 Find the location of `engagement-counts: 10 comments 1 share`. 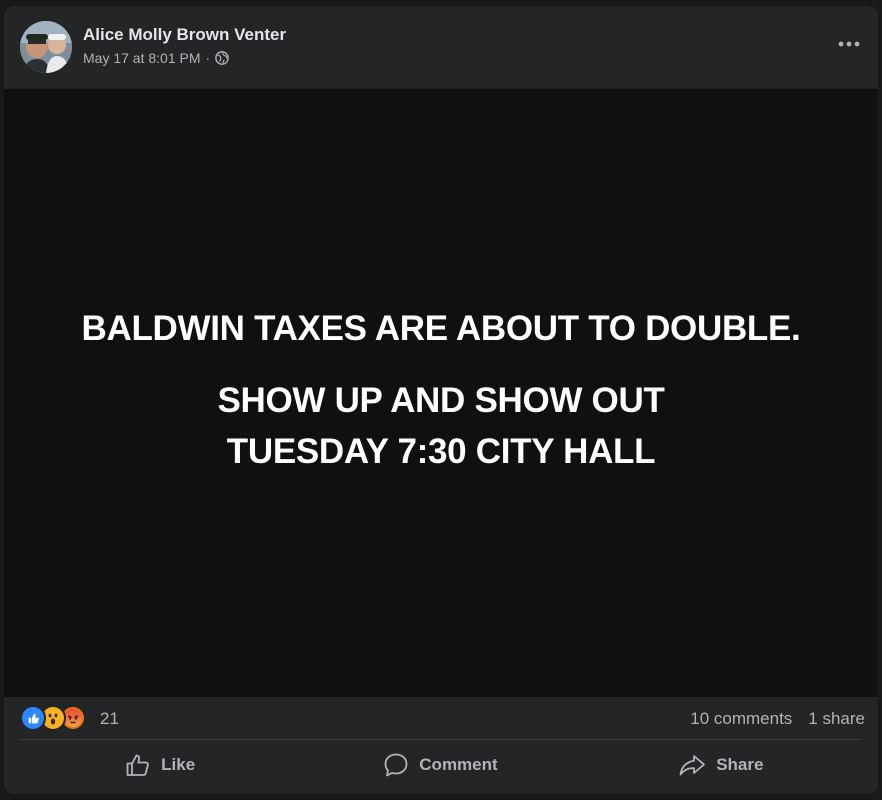

engagement-counts: 10 comments 1 share is located at coordinates (777, 719).